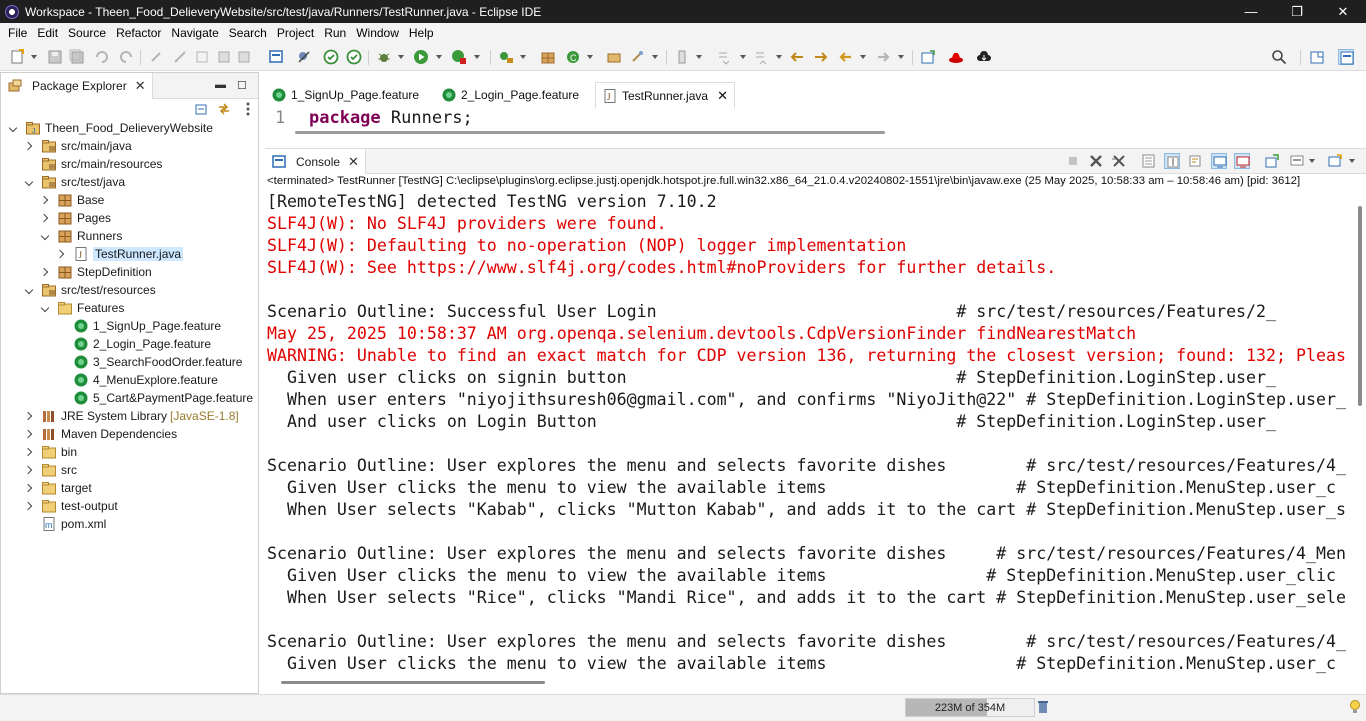  What do you see at coordinates (1355, 707) in the screenshot?
I see `lightbulb-icon` at bounding box center [1355, 707].